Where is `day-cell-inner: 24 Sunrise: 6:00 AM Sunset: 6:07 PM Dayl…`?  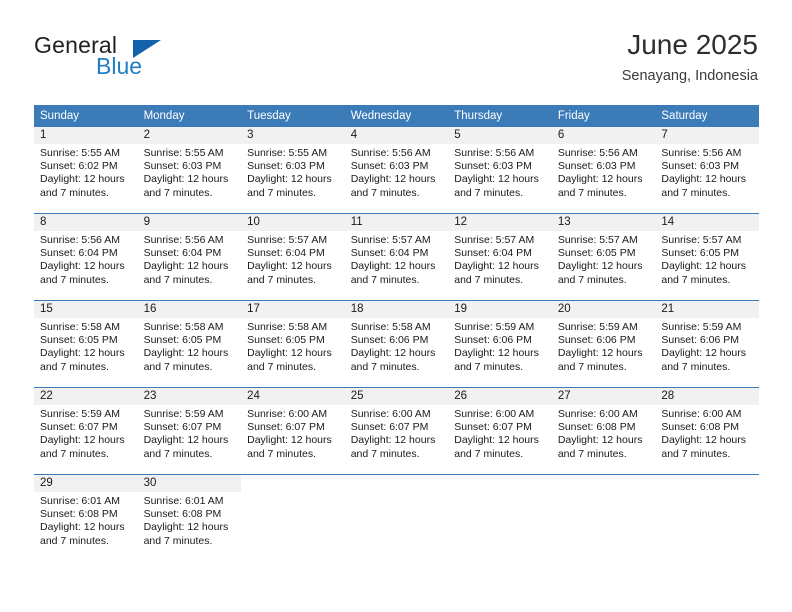 day-cell-inner: 24 Sunrise: 6:00 AM Sunset: 6:07 PM Dayl… is located at coordinates (293, 431).